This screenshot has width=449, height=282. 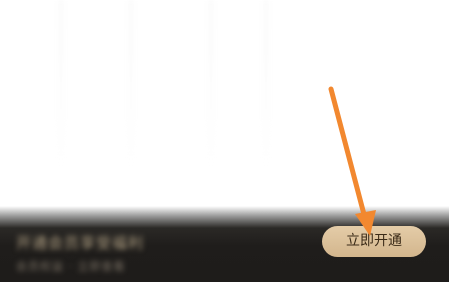 I want to click on promo-subtext: 会员权益 · 立即查看, so click(x=71, y=266).